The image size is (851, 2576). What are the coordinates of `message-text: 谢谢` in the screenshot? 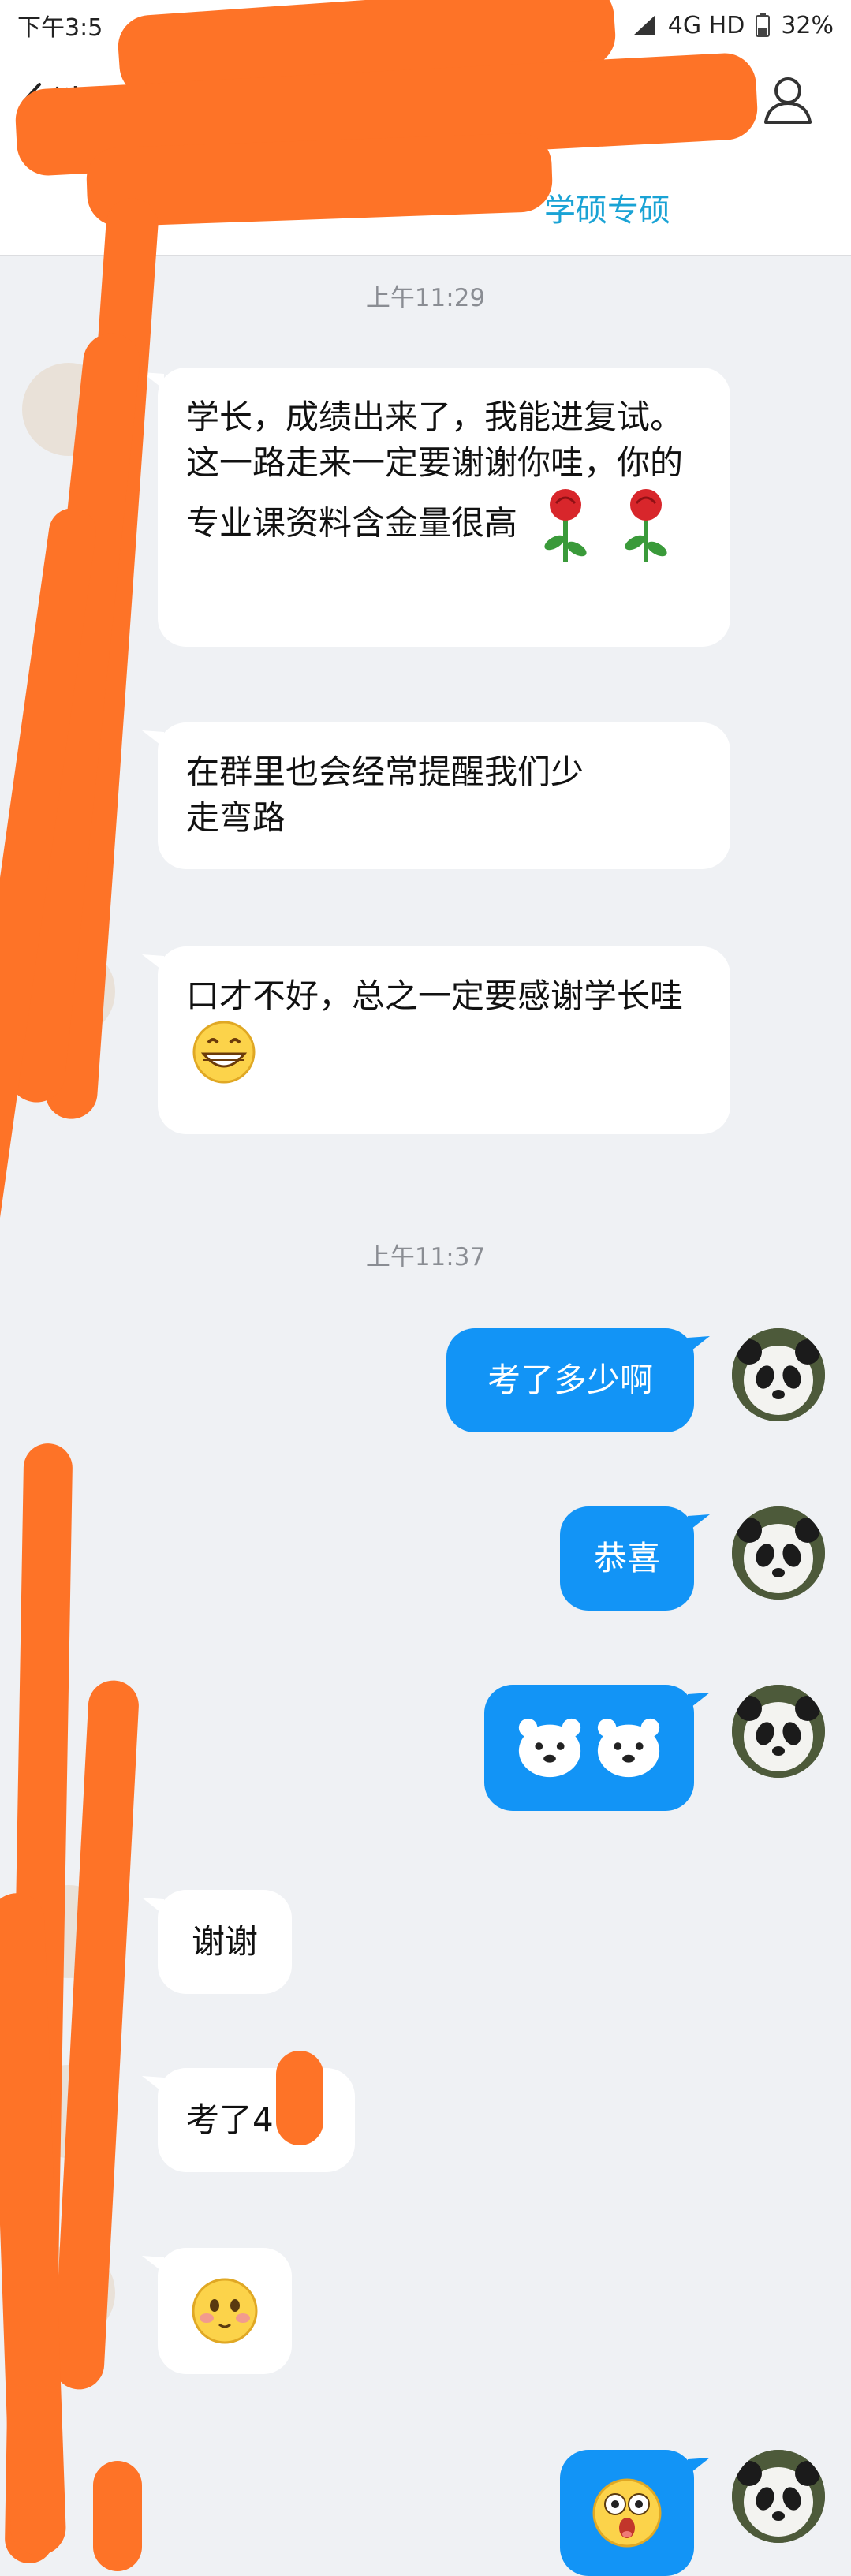 It's located at (224, 1941).